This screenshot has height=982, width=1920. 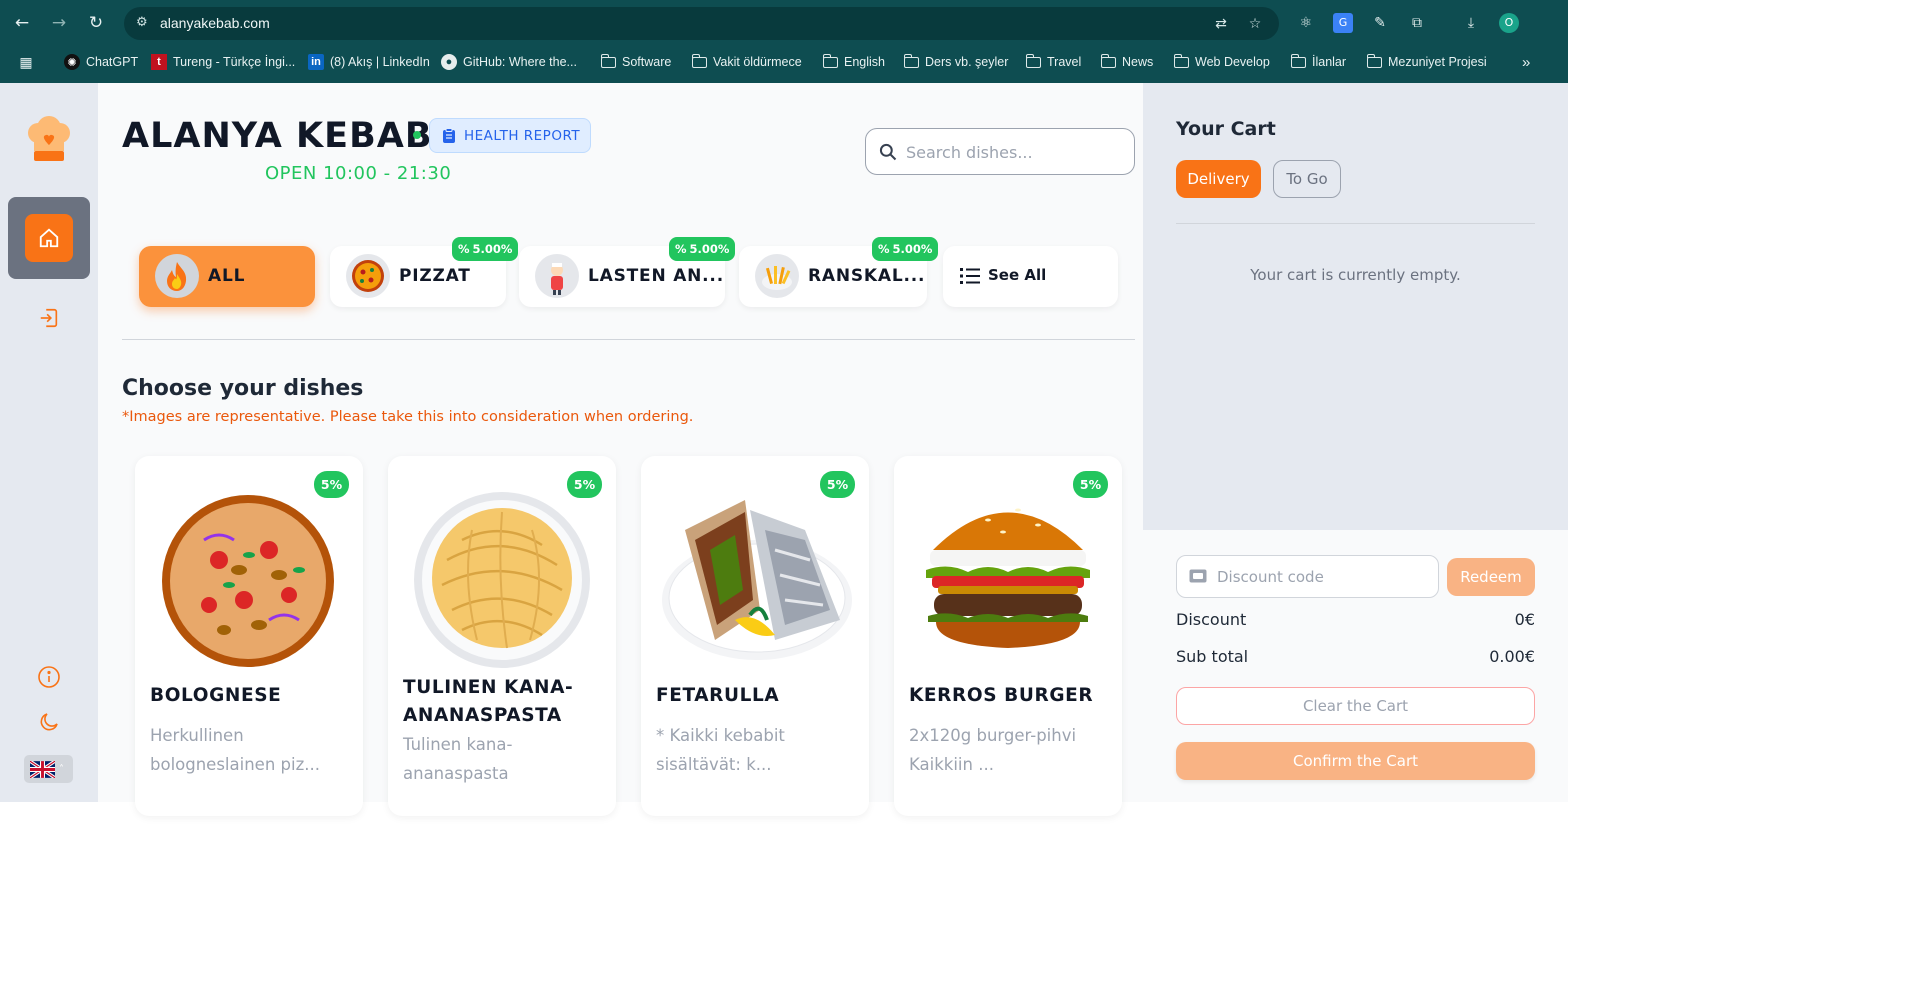 What do you see at coordinates (1417, 23) in the screenshot?
I see `extensions-icon: ⧉` at bounding box center [1417, 23].